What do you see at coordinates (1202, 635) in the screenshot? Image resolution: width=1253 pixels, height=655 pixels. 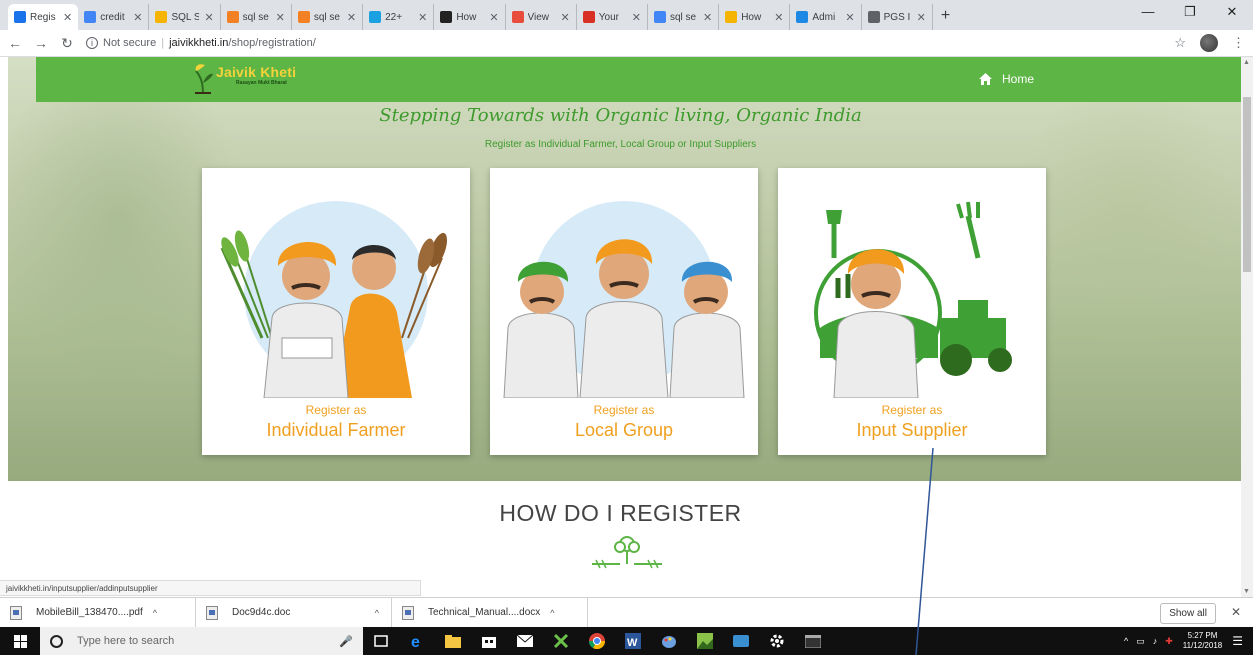 I see `clock-time: 5:27 PM` at bounding box center [1202, 635].